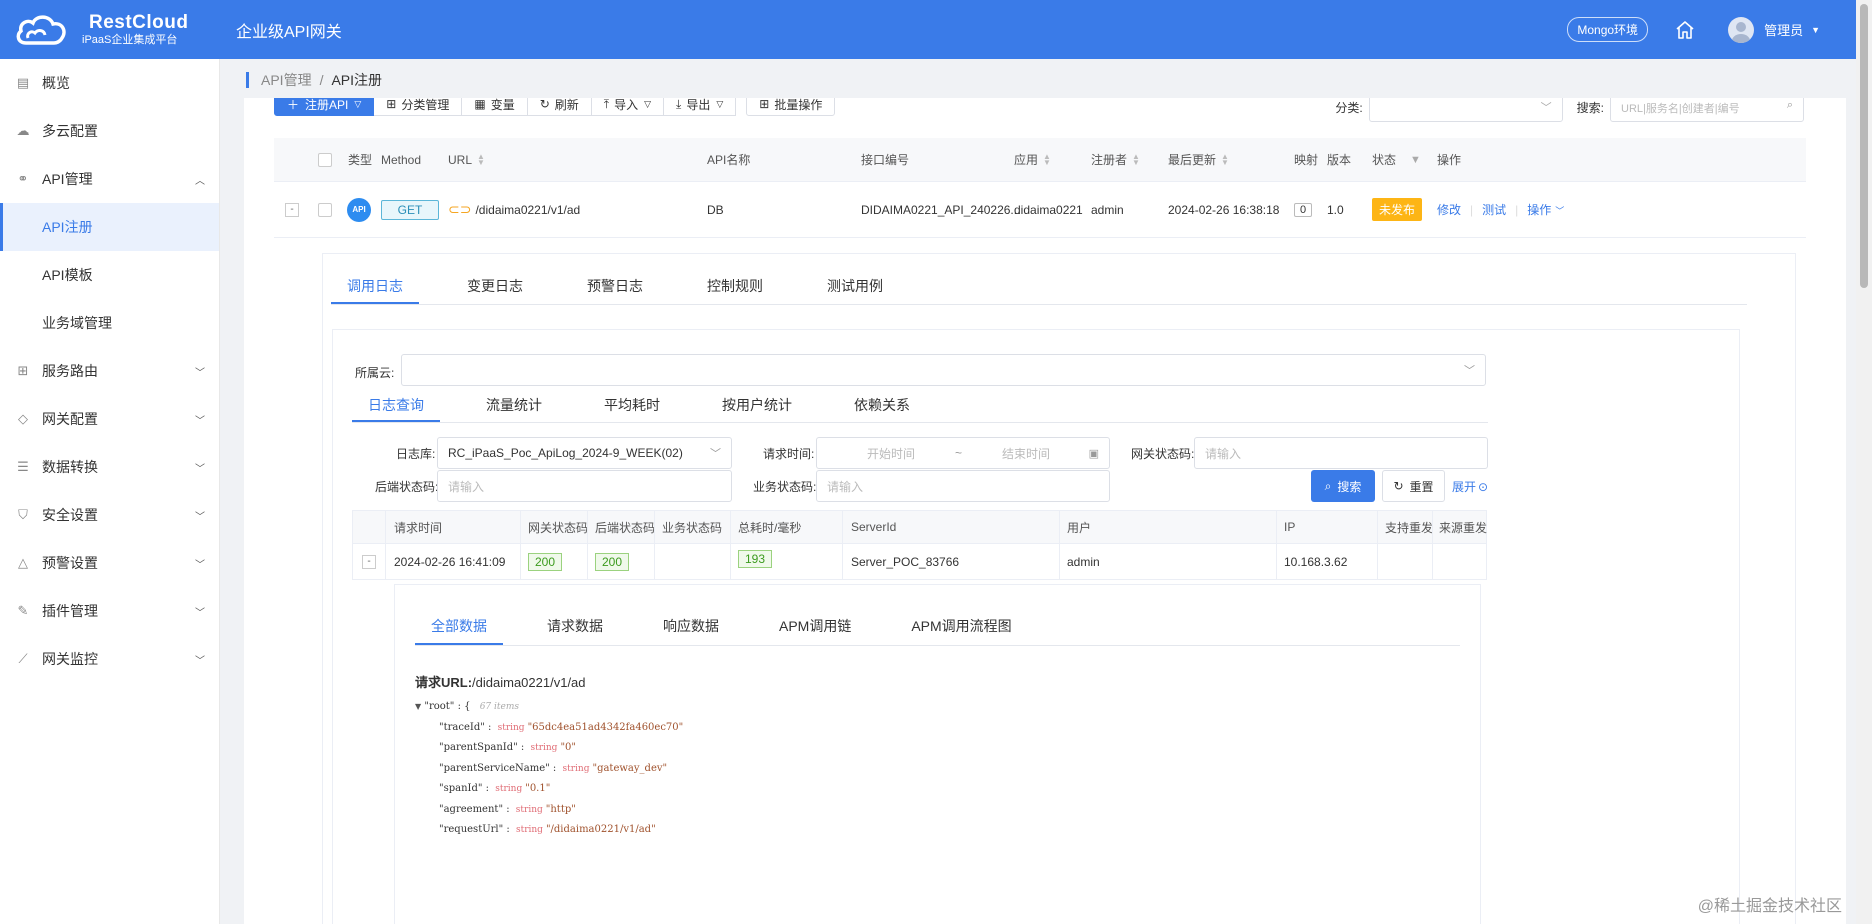 Image resolution: width=1872 pixels, height=924 pixels. Describe the element at coordinates (325, 159) in the screenshot. I see `select-all-checkbox` at that location.